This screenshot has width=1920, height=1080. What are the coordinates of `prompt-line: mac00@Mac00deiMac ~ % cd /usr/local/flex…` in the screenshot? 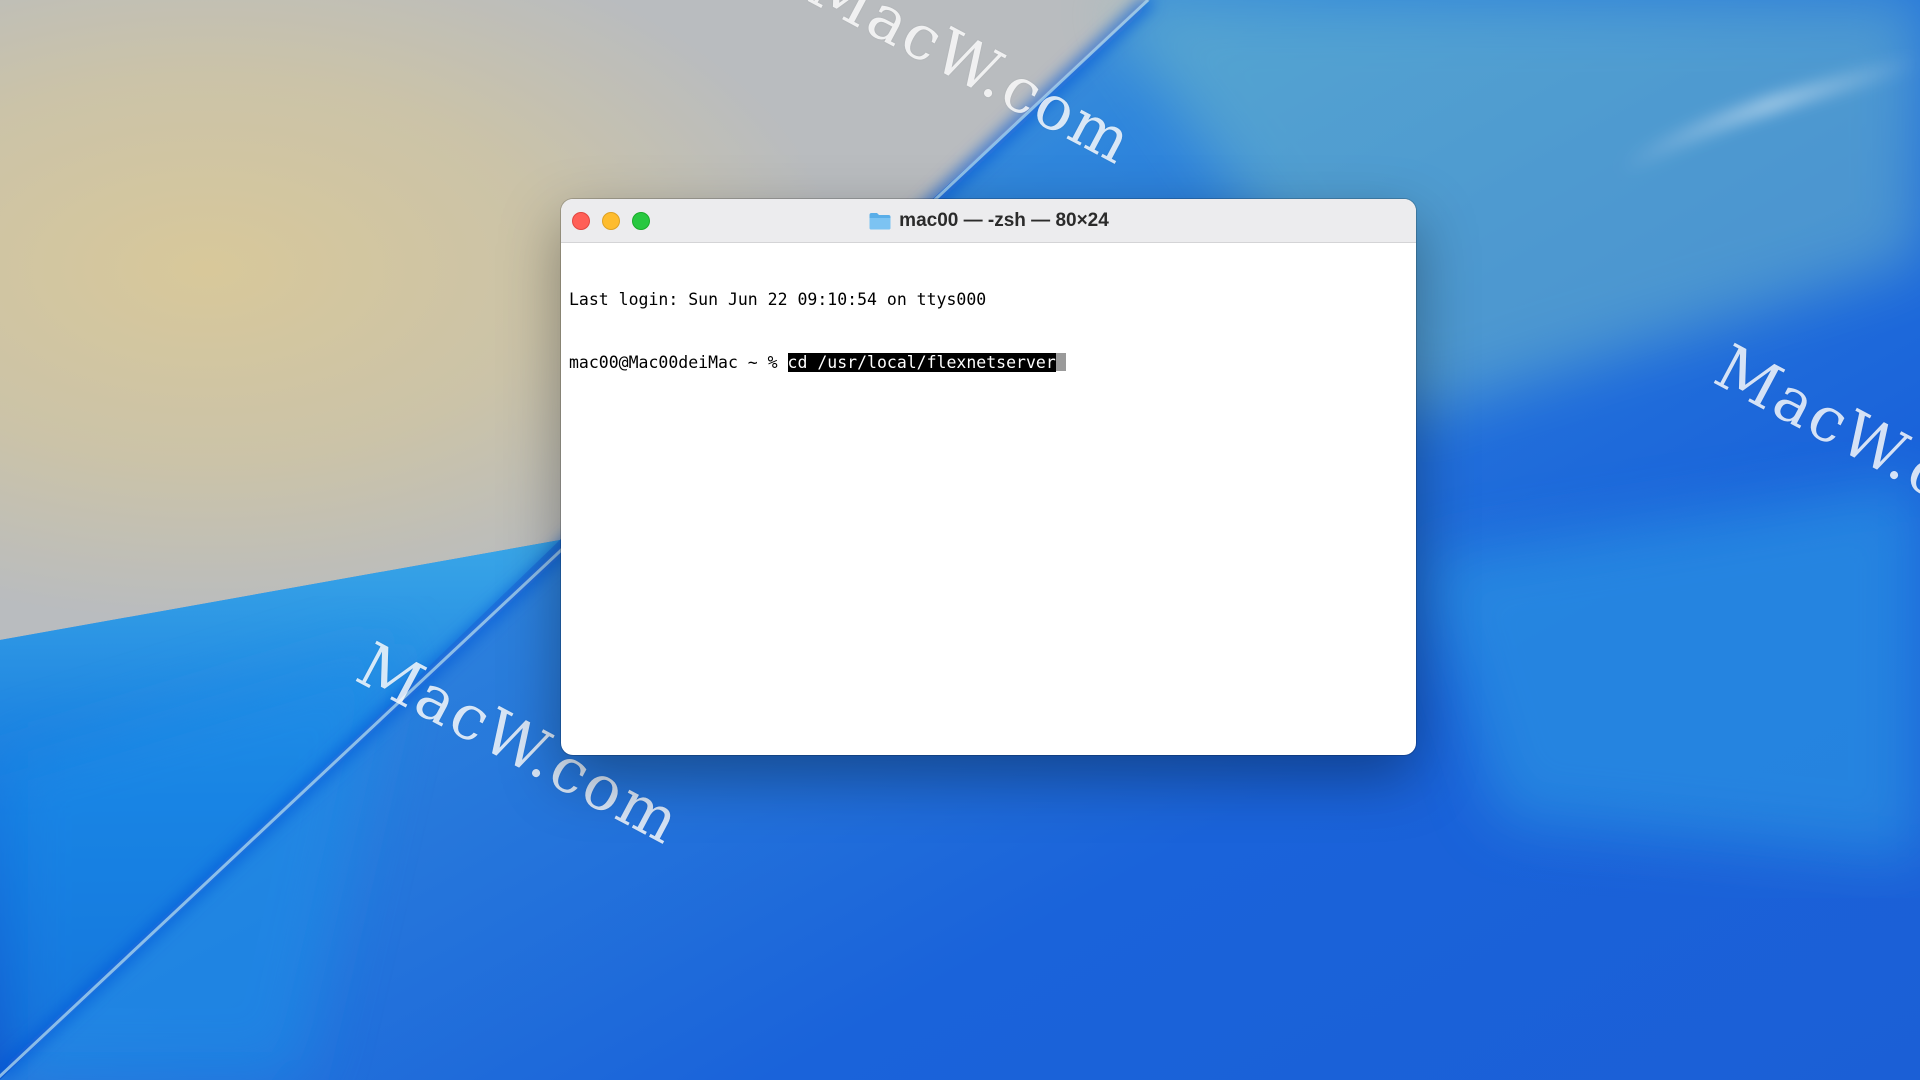 It's located at (988, 362).